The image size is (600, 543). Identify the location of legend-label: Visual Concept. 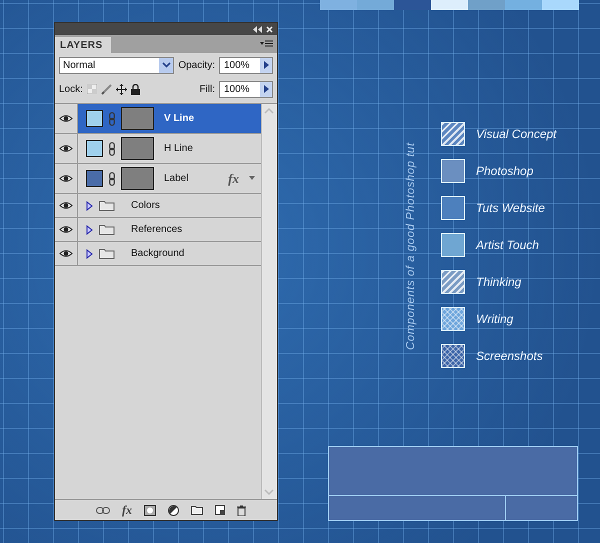
(516, 134).